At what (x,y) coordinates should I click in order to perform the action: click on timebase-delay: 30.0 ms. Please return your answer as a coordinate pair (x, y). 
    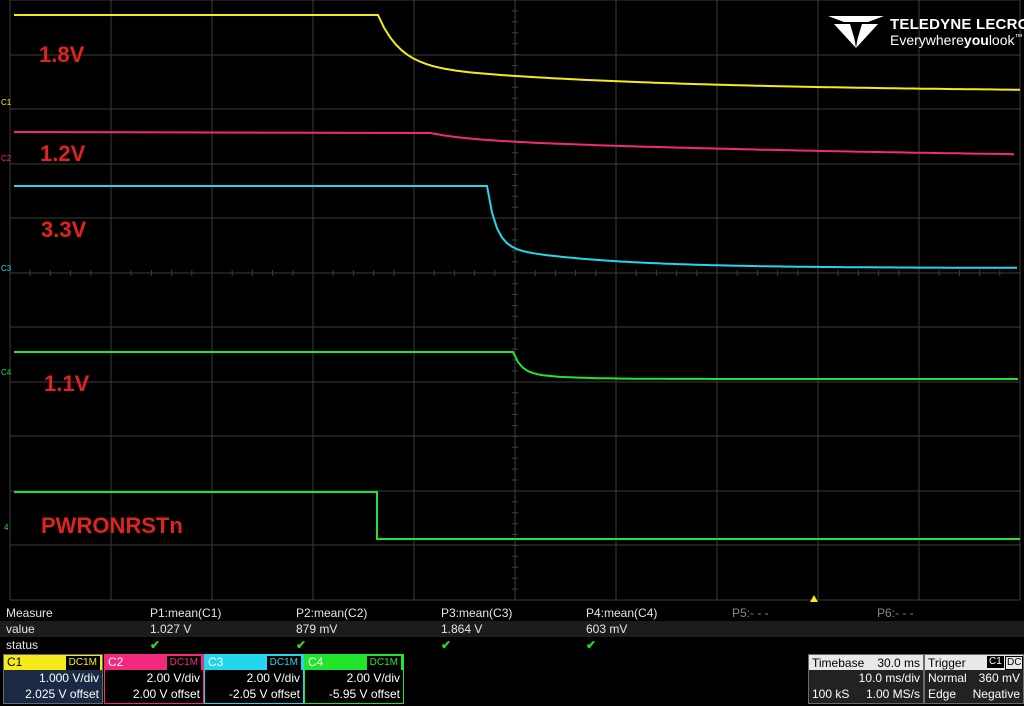
    Looking at the image, I should click on (898, 663).